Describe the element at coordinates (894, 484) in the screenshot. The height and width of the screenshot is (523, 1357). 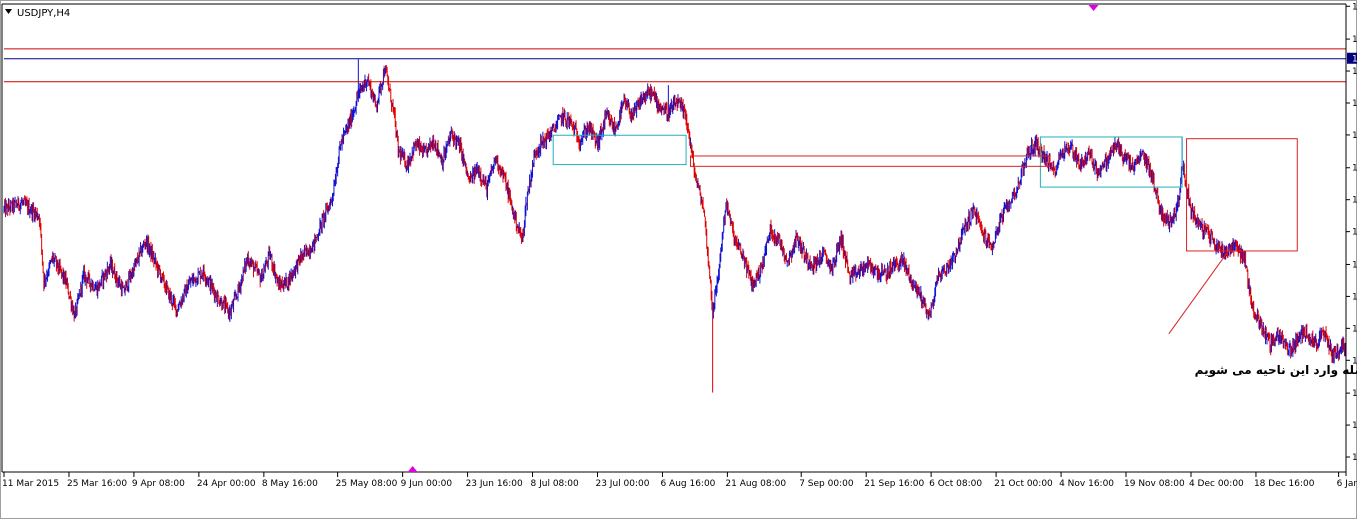
I see `time-axis-label: 21 Sep 16:00` at that location.